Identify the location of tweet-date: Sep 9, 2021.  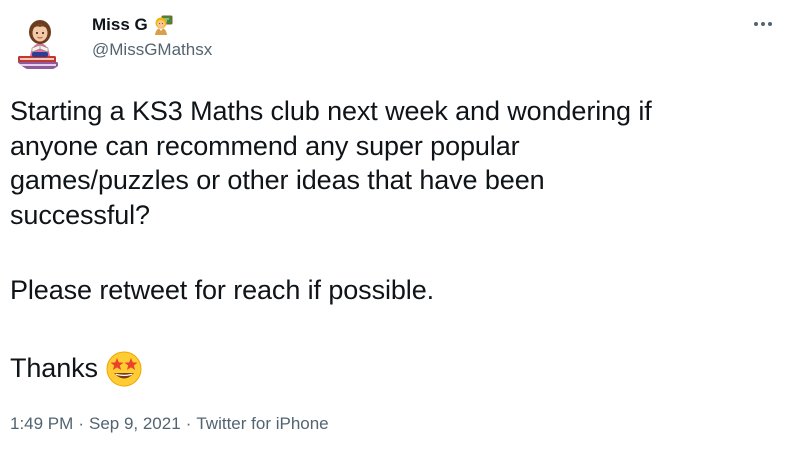
(135, 424).